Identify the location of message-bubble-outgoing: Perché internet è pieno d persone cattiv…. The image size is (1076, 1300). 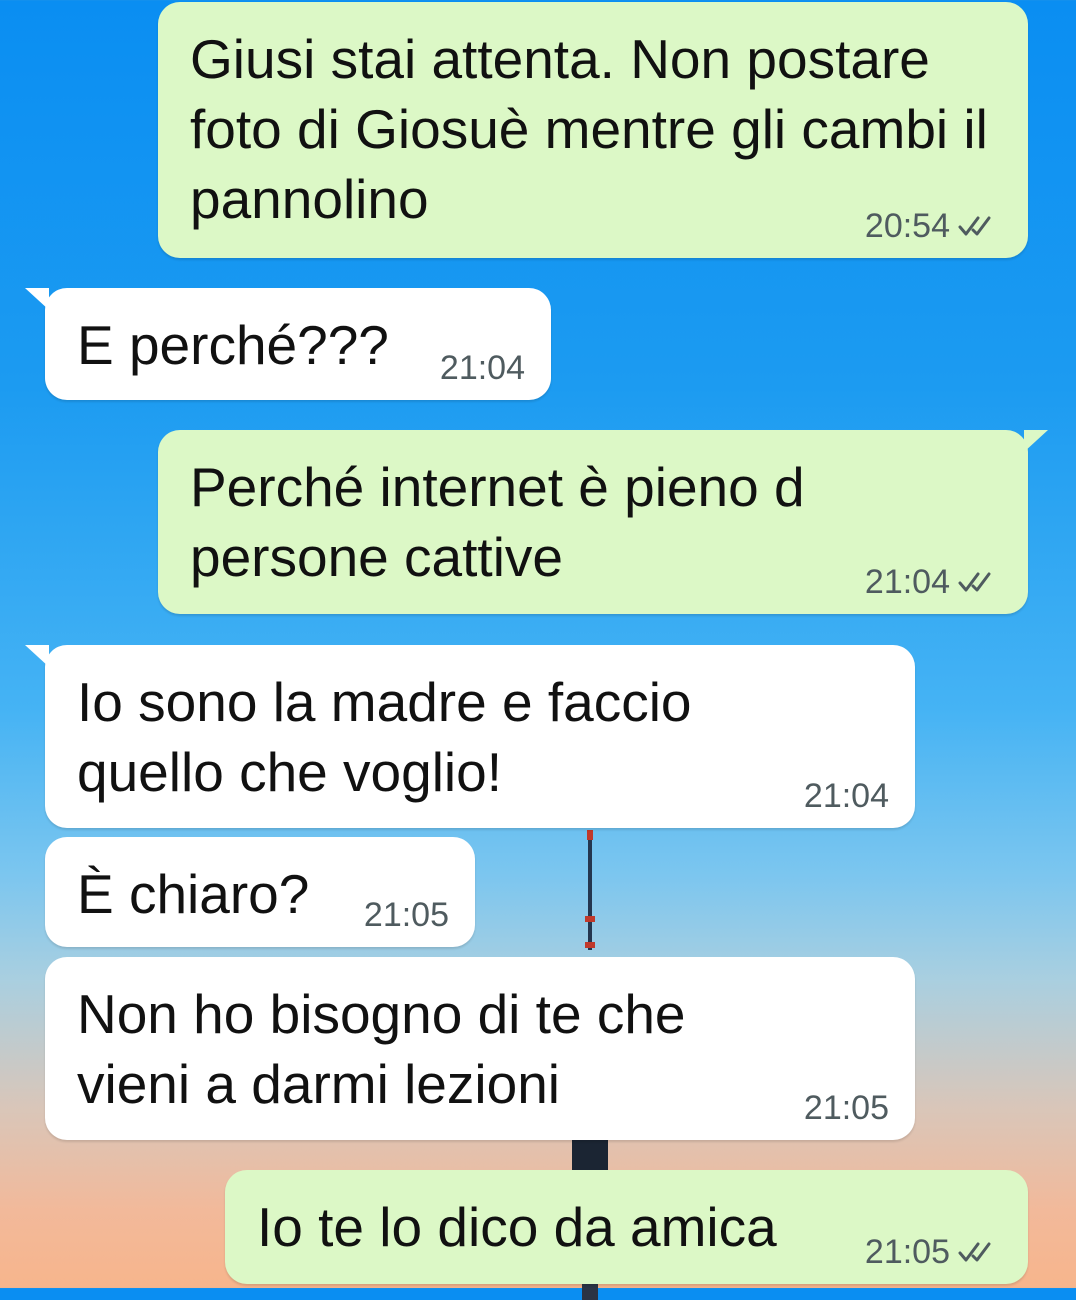
(603, 522).